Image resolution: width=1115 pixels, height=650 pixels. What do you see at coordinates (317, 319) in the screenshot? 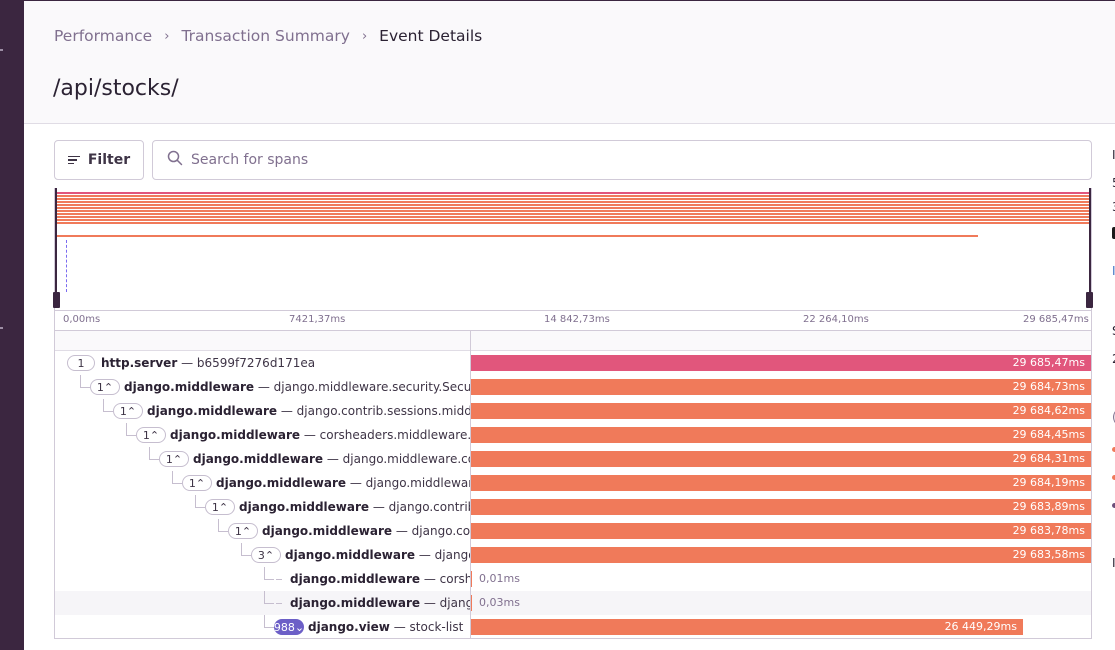
I see `tick-label: 7421,37ms` at bounding box center [317, 319].